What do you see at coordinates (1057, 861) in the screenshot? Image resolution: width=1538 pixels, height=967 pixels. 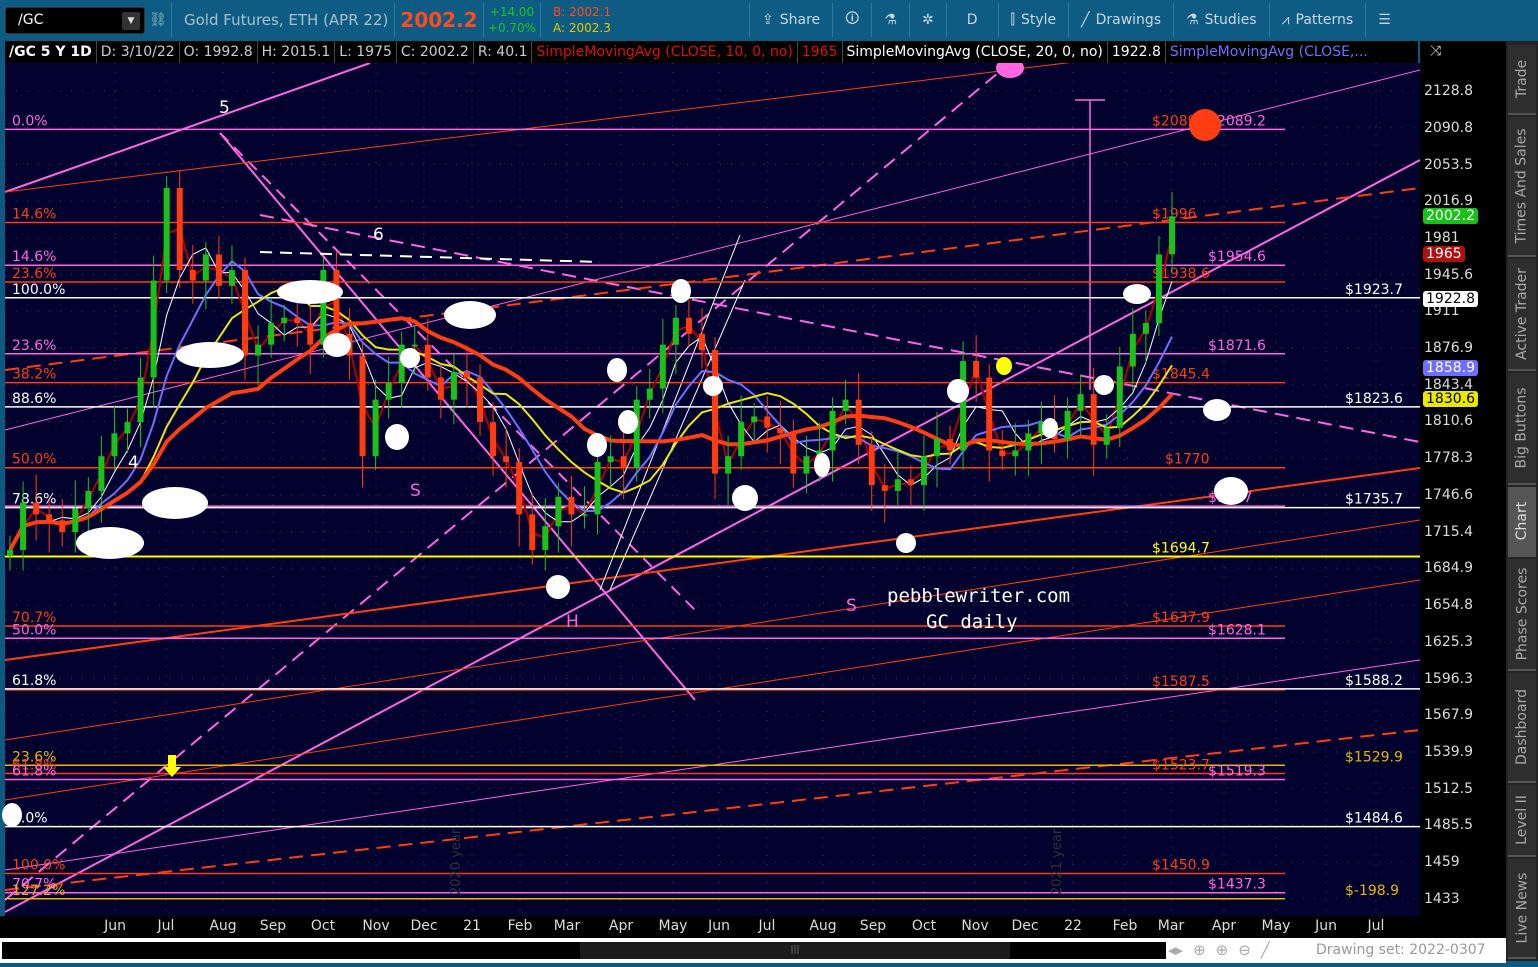 I see `year-marker: 2021 year` at bounding box center [1057, 861].